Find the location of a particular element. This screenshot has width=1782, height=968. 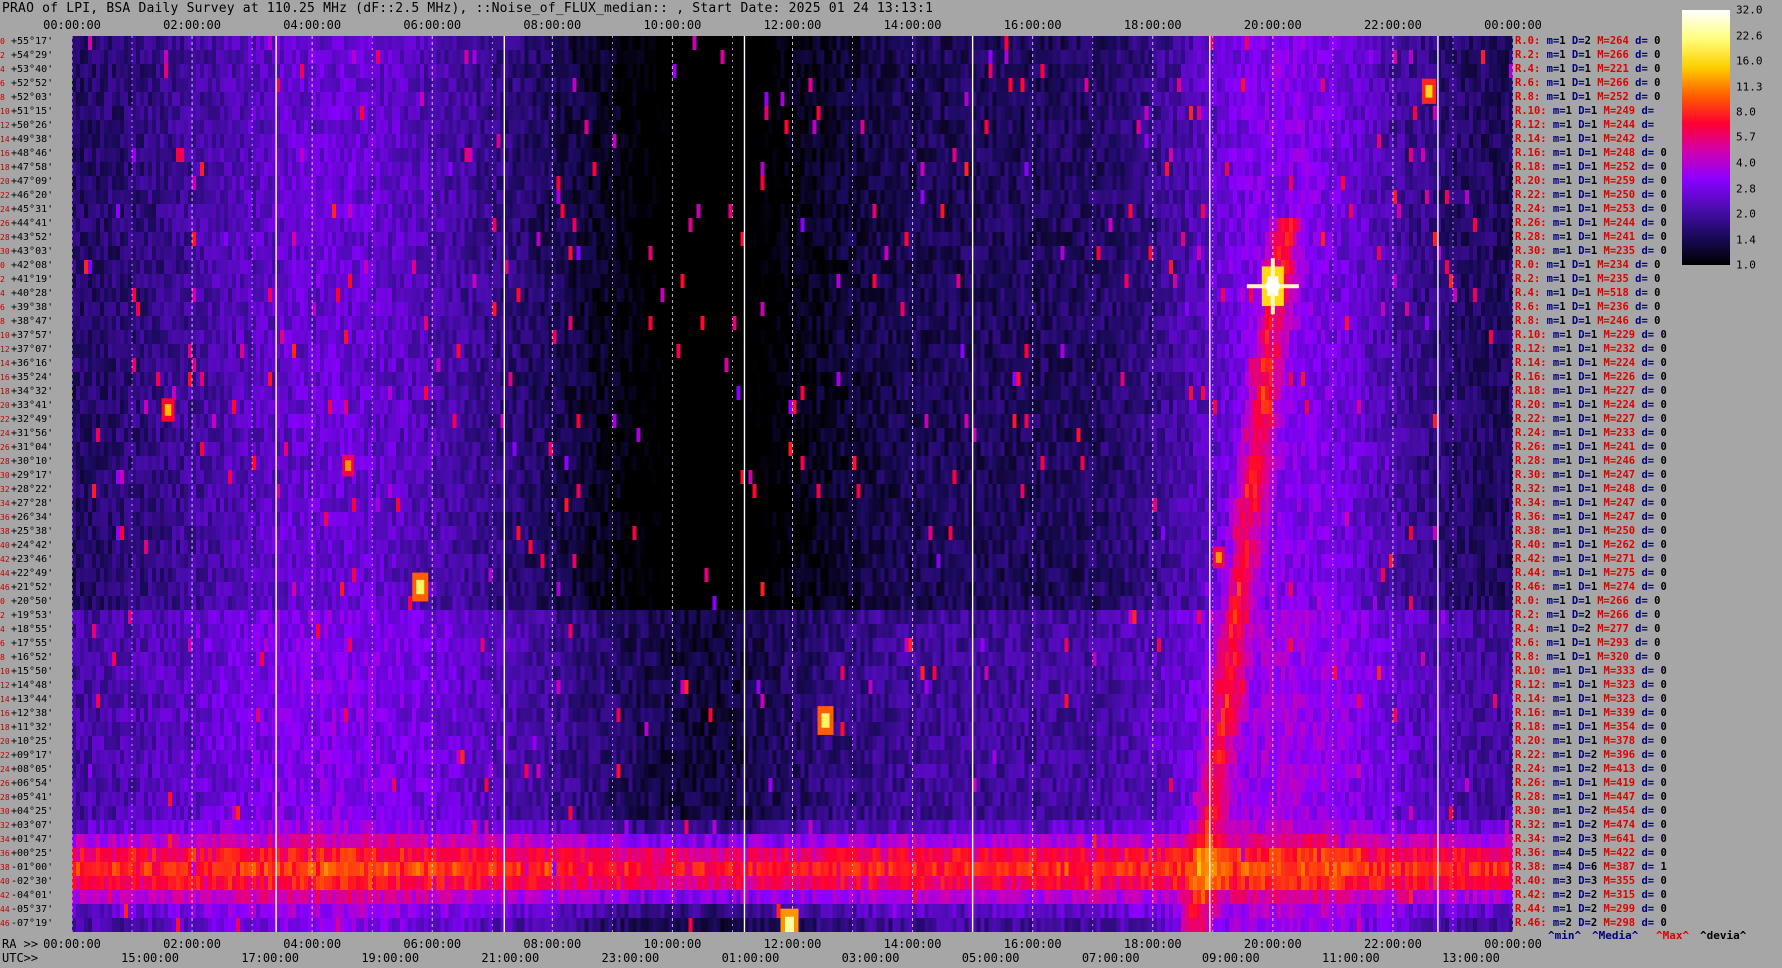

receiver-stat-row: R.40: m=3 D=3 M=355 d= 0 is located at coordinates (1591, 881).